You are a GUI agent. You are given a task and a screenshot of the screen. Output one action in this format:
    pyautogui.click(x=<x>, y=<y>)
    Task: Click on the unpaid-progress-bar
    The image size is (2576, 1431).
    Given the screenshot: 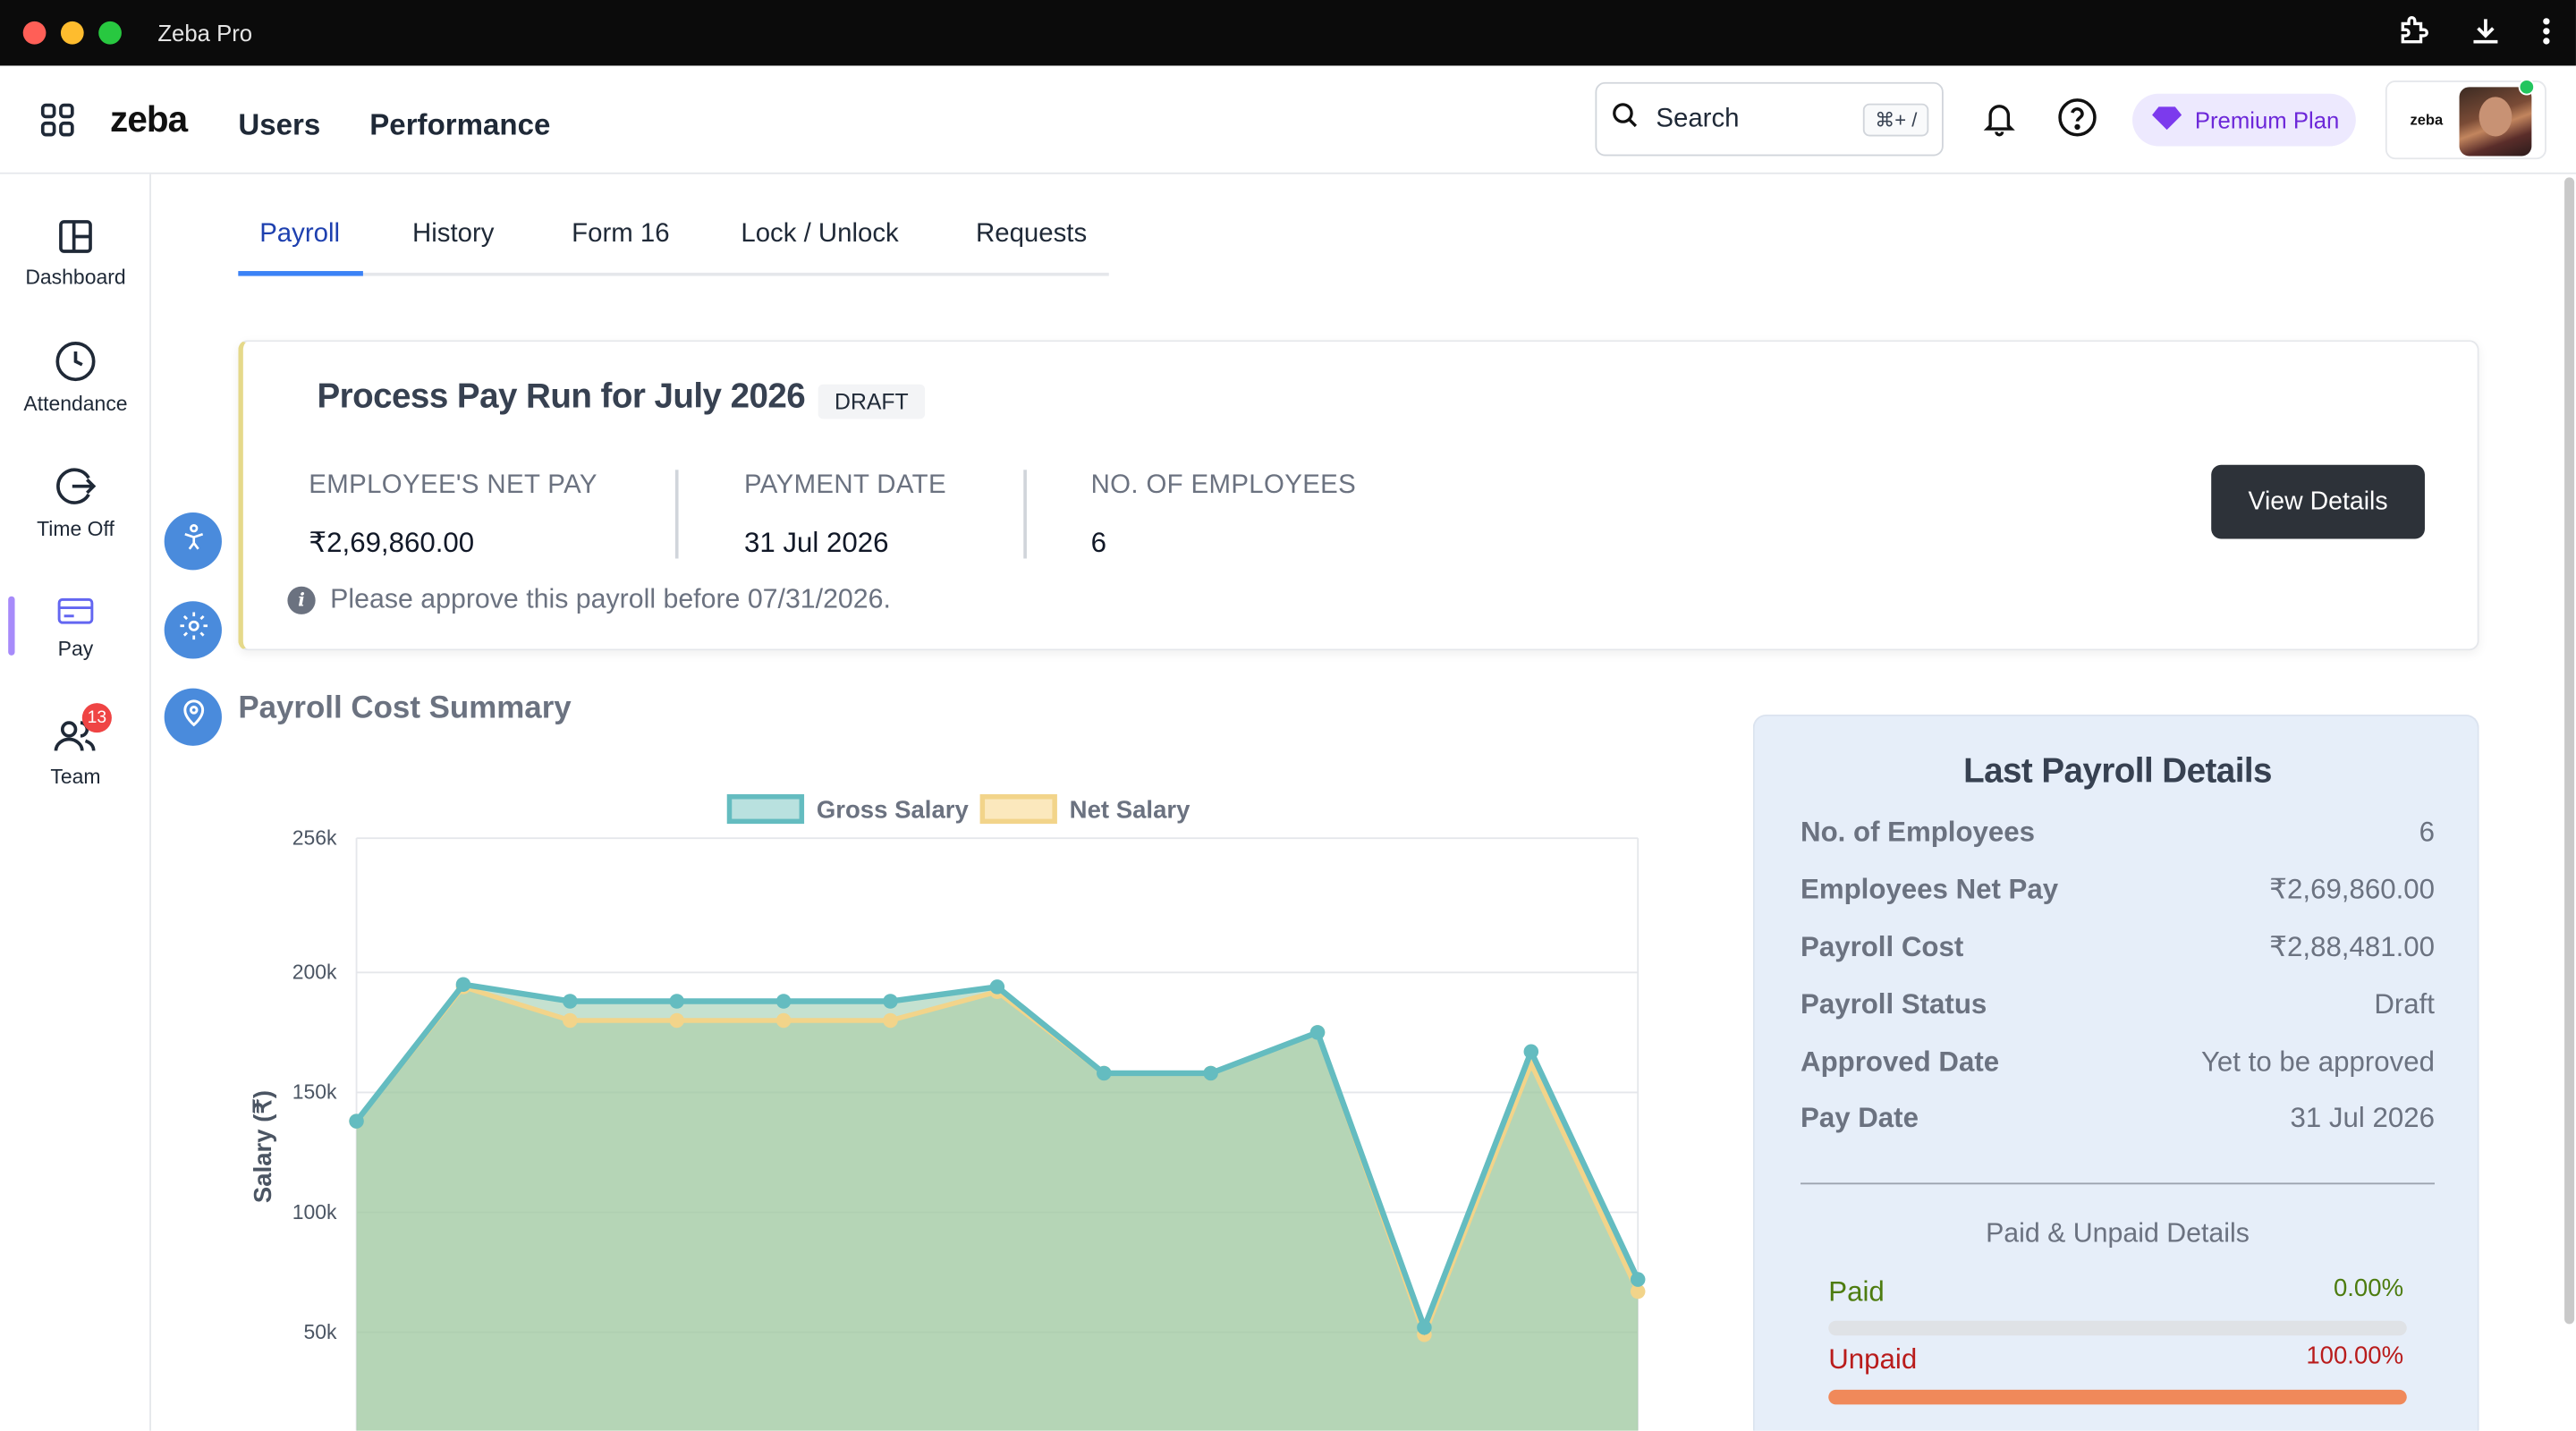 What is the action you would take?
    pyautogui.click(x=2117, y=1397)
    